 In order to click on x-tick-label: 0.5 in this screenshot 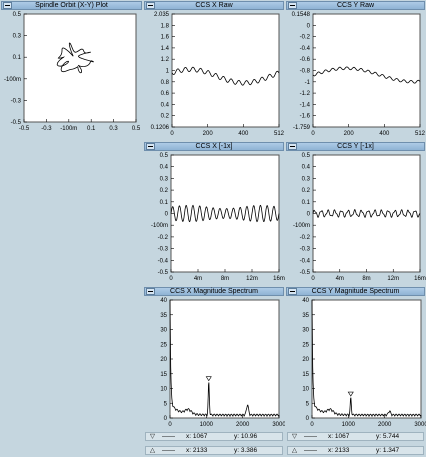, I will do `click(136, 129)`.